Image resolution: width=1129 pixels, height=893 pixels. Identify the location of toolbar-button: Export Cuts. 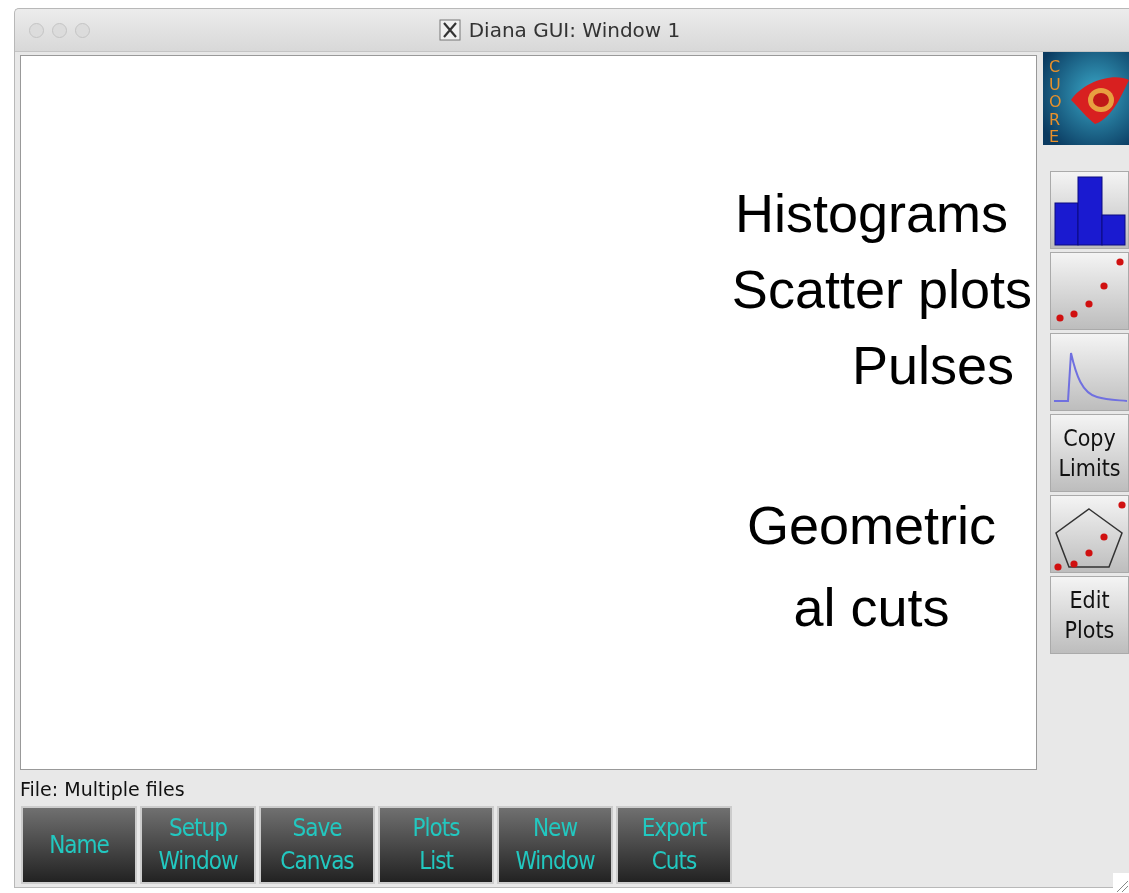
(674, 845).